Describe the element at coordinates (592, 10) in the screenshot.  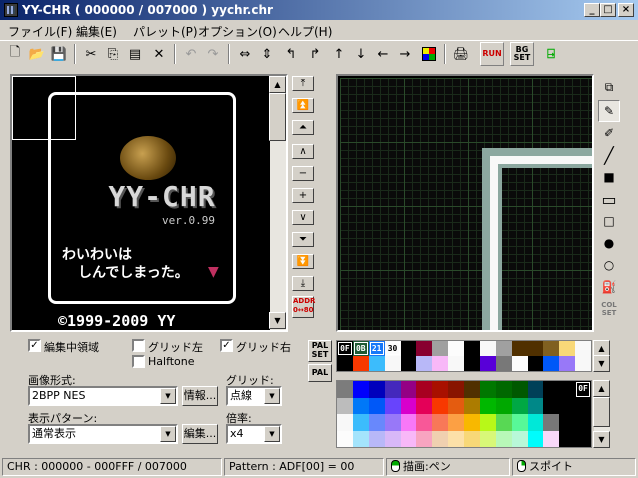
I see `minimize-button: _` at that location.